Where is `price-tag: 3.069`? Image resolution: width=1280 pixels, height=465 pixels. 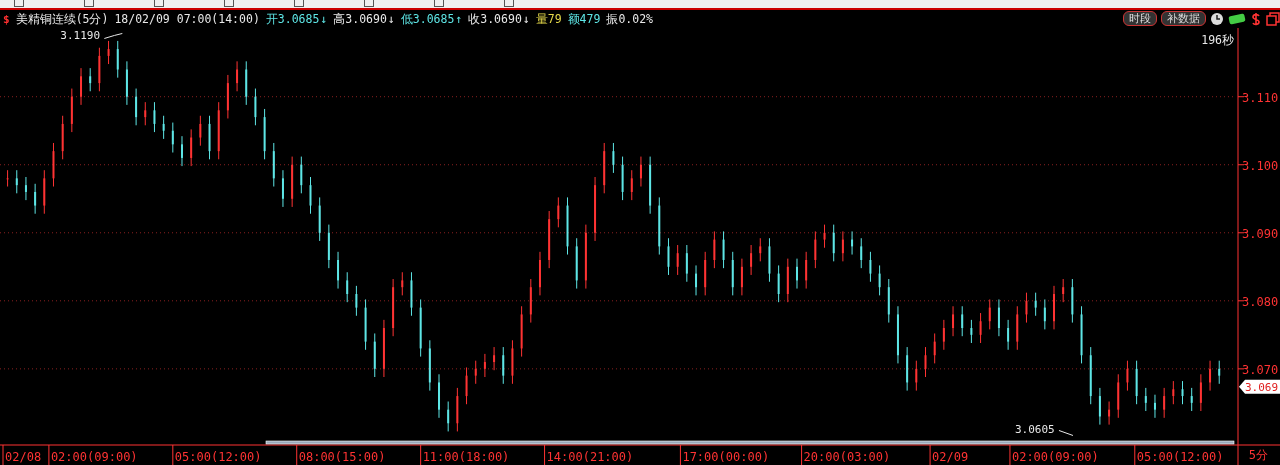 price-tag: 3.069 is located at coordinates (1259, 386).